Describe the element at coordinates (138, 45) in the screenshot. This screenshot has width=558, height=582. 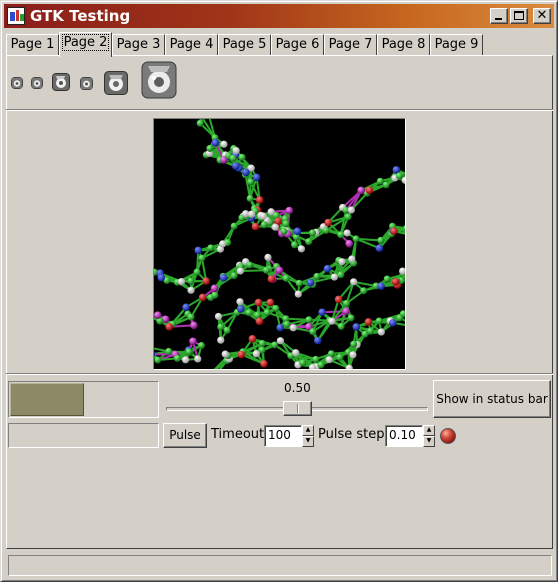
I see `tab-page-3: Page 3` at that location.